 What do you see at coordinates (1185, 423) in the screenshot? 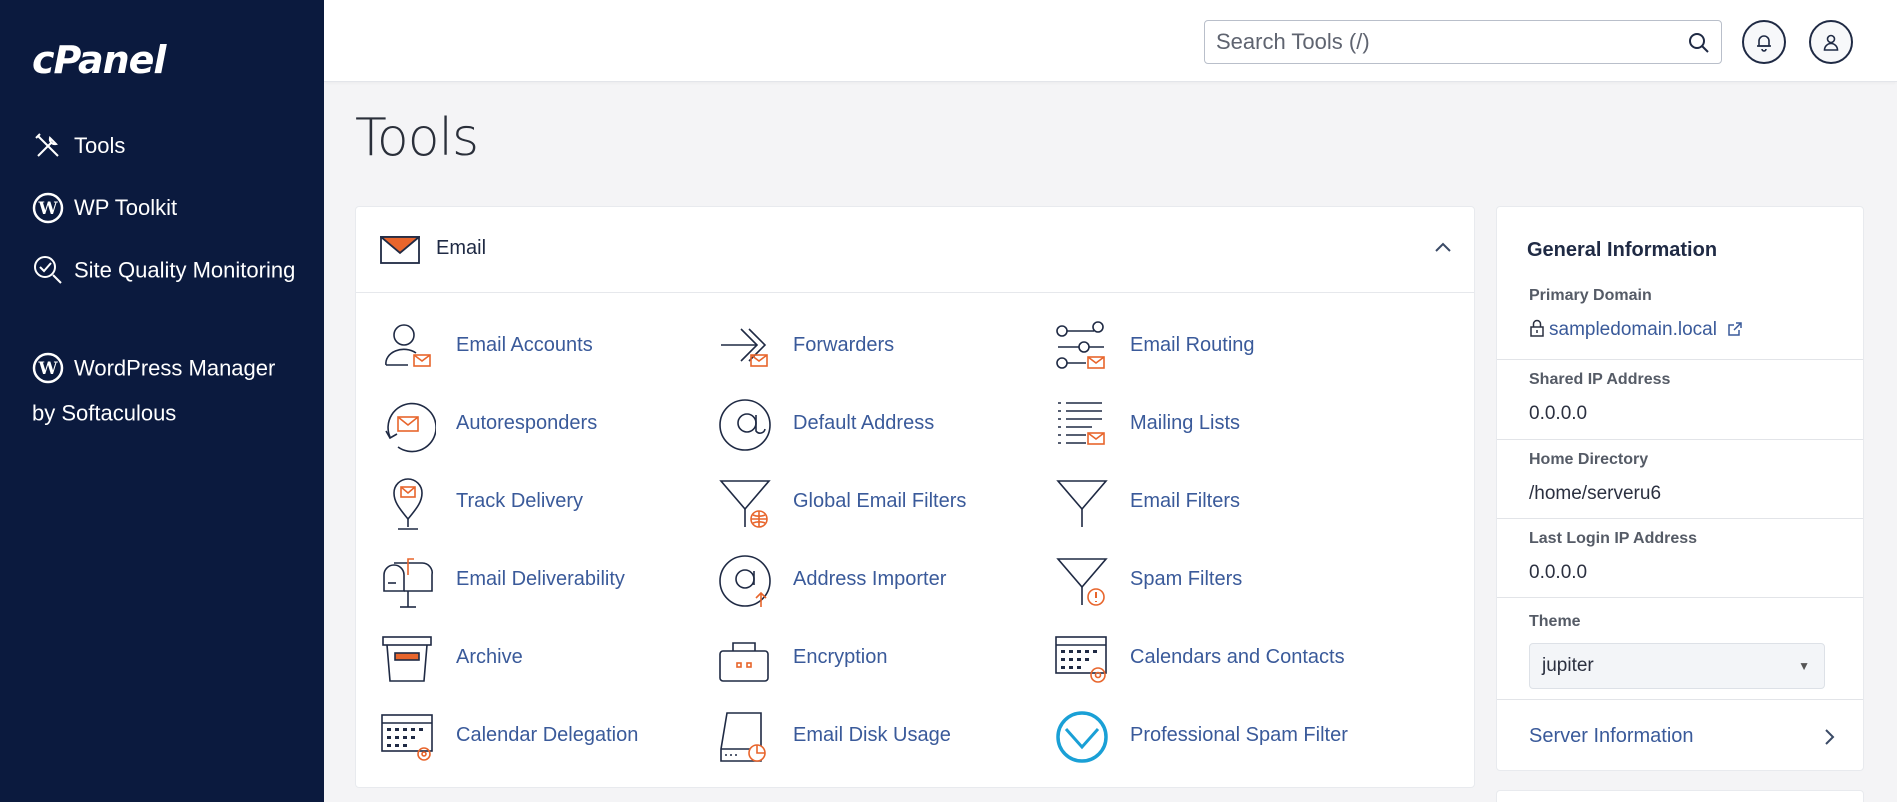
I see `tool-label: Mailing Lists` at bounding box center [1185, 423].